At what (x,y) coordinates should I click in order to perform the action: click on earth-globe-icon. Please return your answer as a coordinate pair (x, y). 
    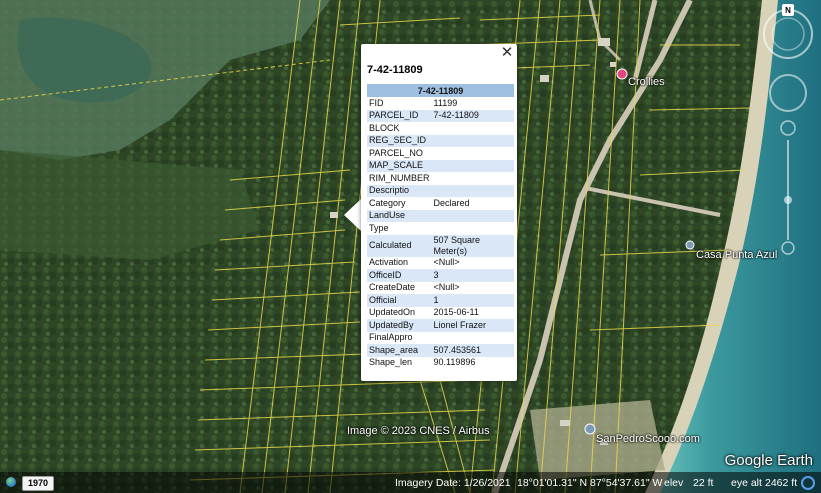
    Looking at the image, I should click on (11, 482).